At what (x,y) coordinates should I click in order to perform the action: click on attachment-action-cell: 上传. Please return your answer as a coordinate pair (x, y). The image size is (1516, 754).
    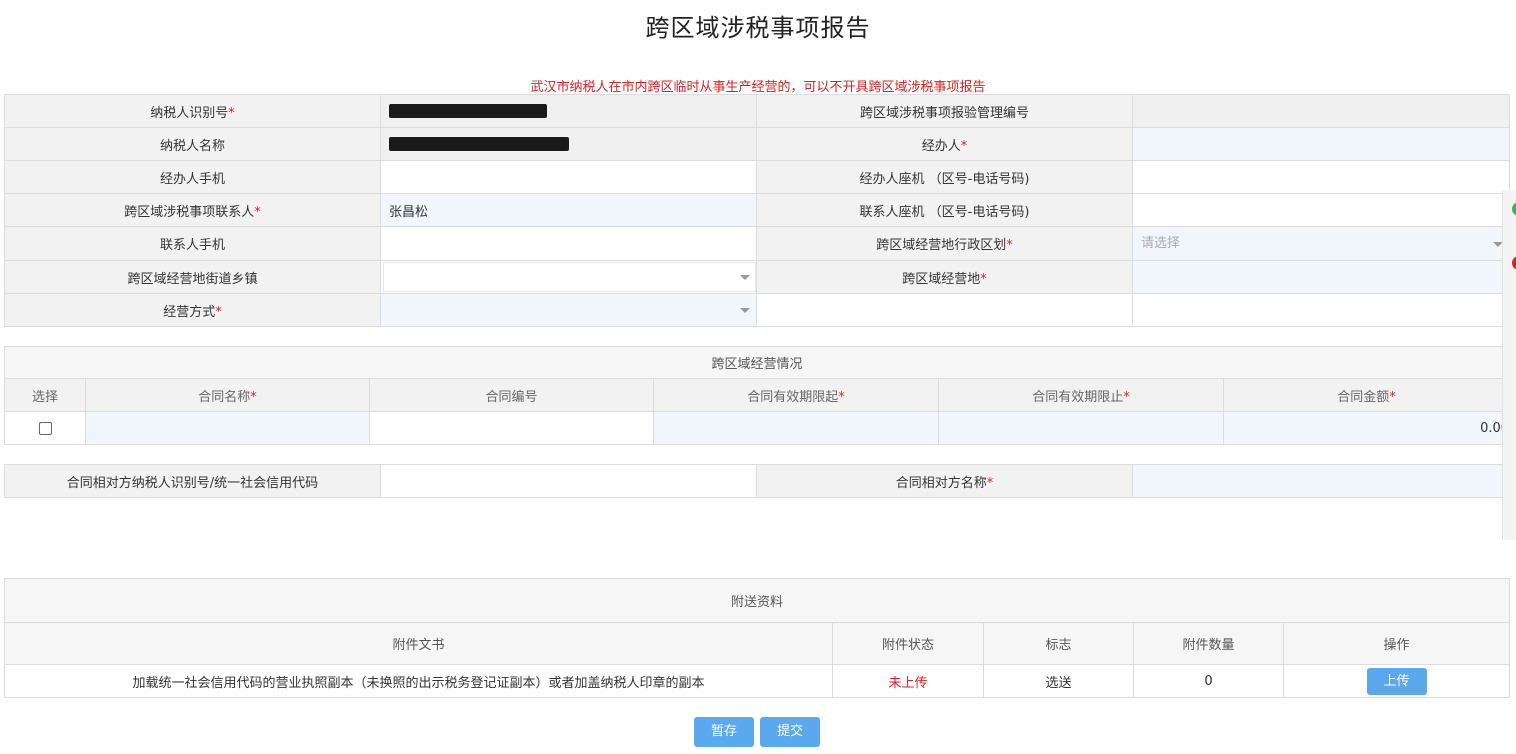
    Looking at the image, I should click on (1396, 681).